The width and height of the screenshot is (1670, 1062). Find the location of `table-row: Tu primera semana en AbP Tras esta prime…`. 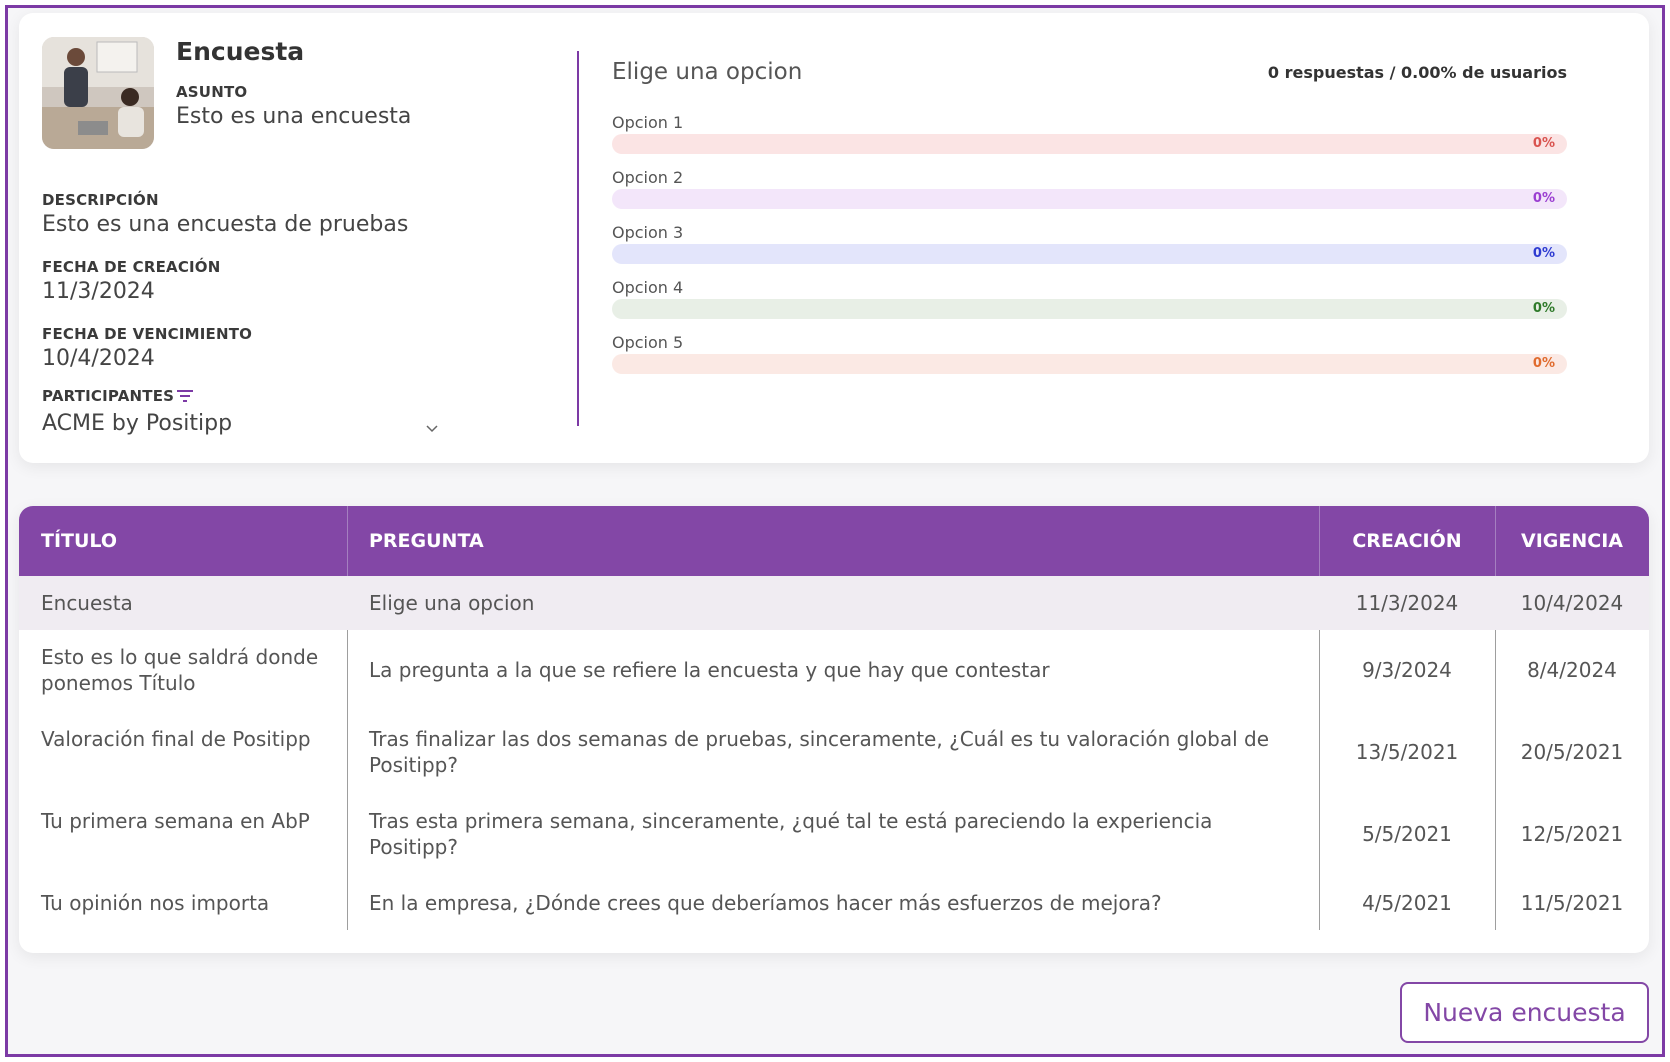

table-row: Tu primera semana en AbP Tras esta prime… is located at coordinates (834, 835).